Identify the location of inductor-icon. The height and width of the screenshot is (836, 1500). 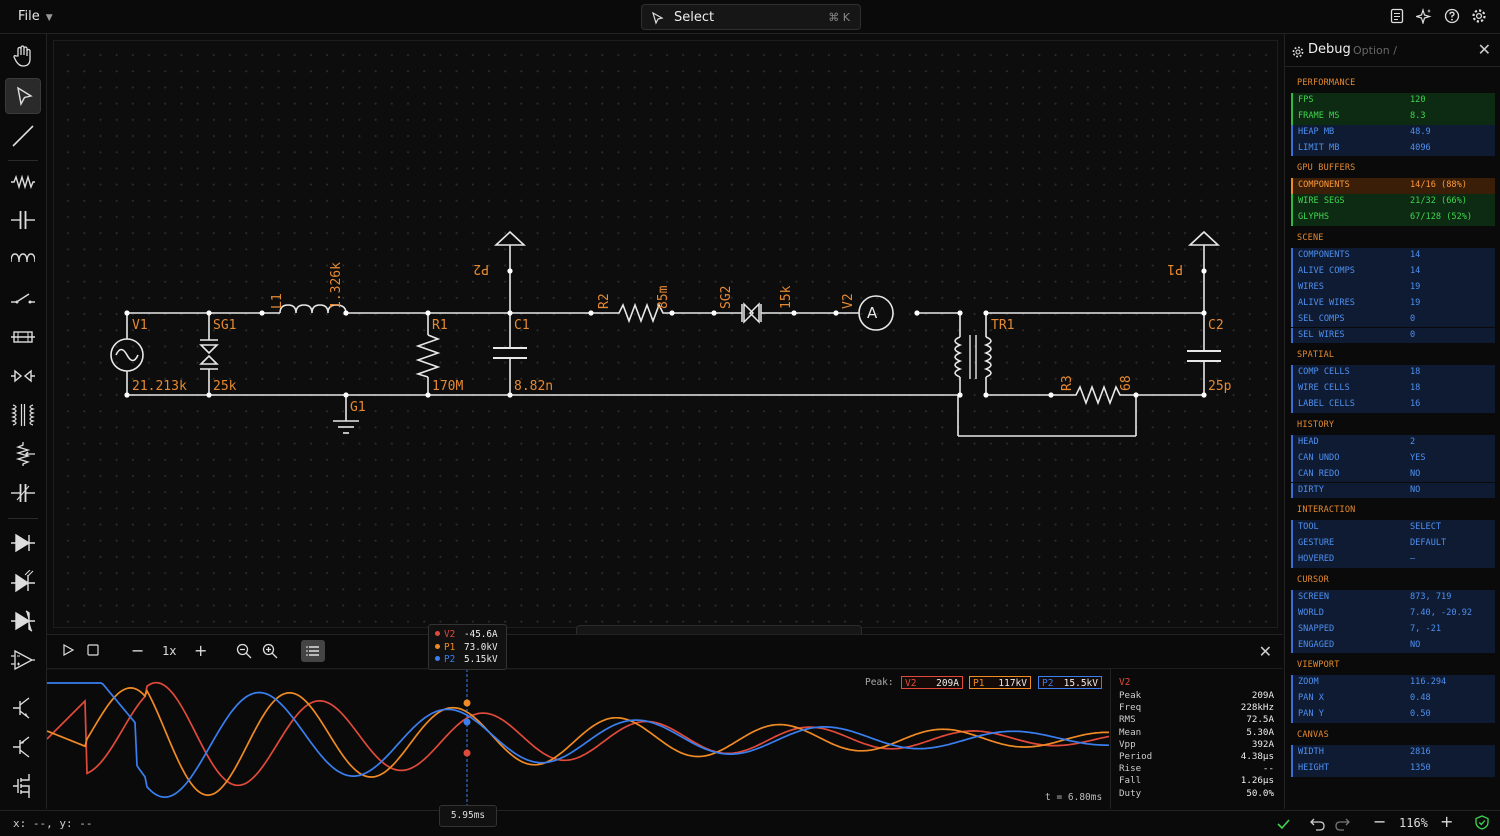
(23, 259).